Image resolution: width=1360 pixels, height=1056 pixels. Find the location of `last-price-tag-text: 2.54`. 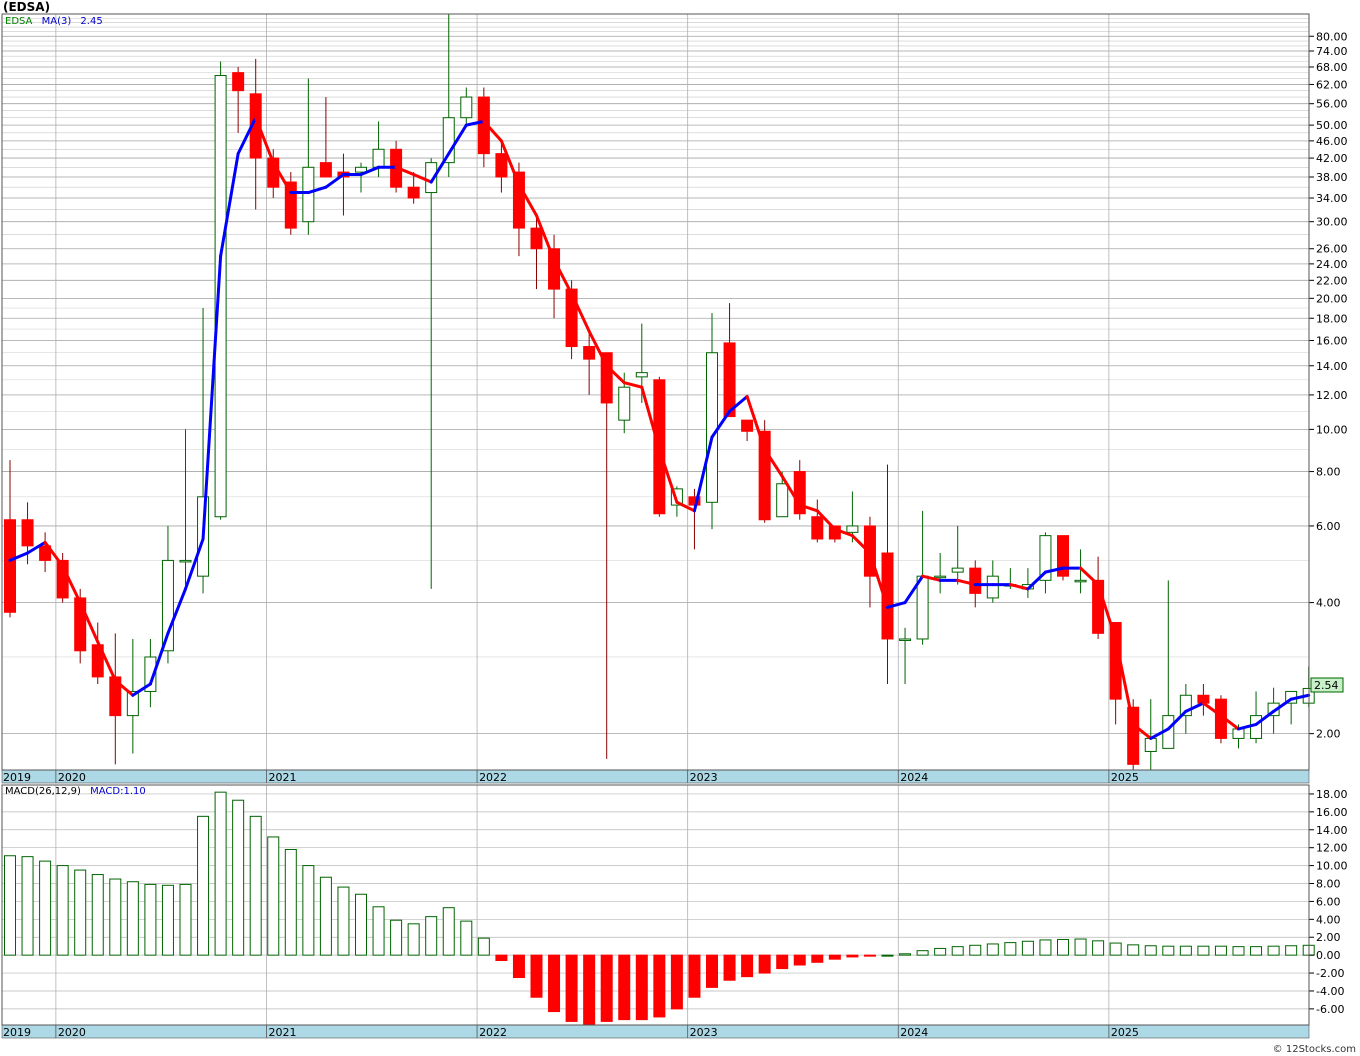

last-price-tag-text: 2.54 is located at coordinates (1326, 685).